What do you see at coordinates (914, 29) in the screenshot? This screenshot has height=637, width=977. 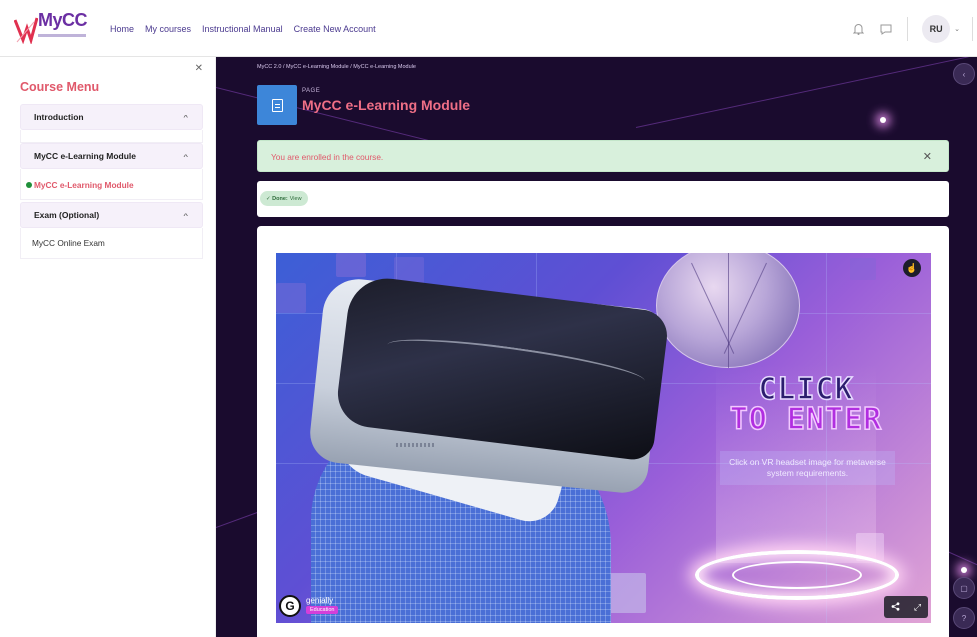 I see `navbar-actions: RU ⌄` at bounding box center [914, 29].